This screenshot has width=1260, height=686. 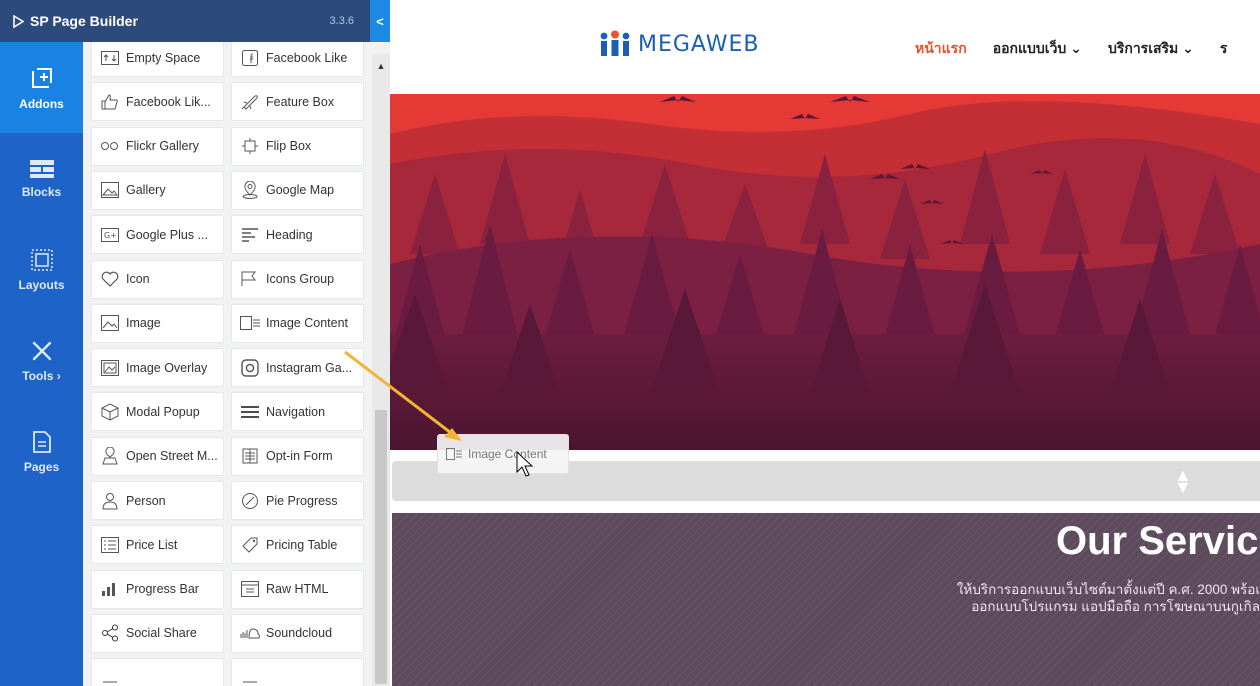 What do you see at coordinates (110, 146) in the screenshot?
I see `flickr-icon` at bounding box center [110, 146].